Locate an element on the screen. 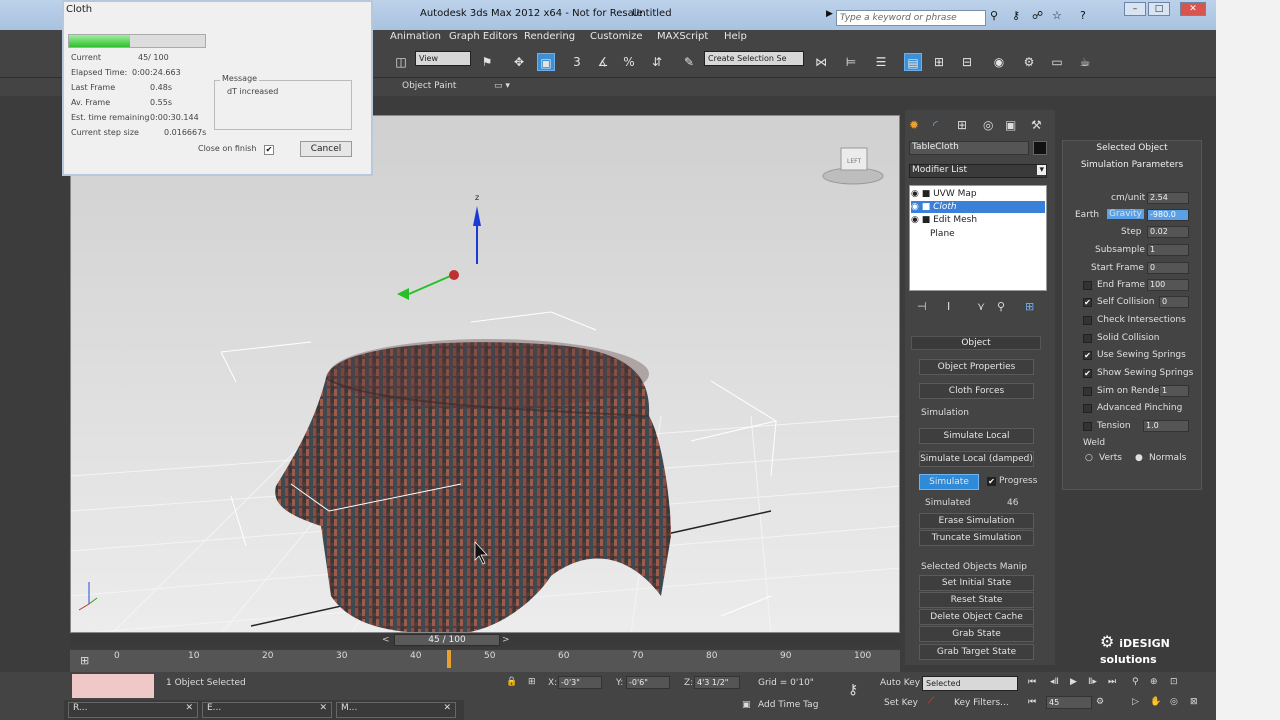 Image resolution: width=1280 pixels, height=720 pixels. select-move-icon: ✥ is located at coordinates (519, 62).